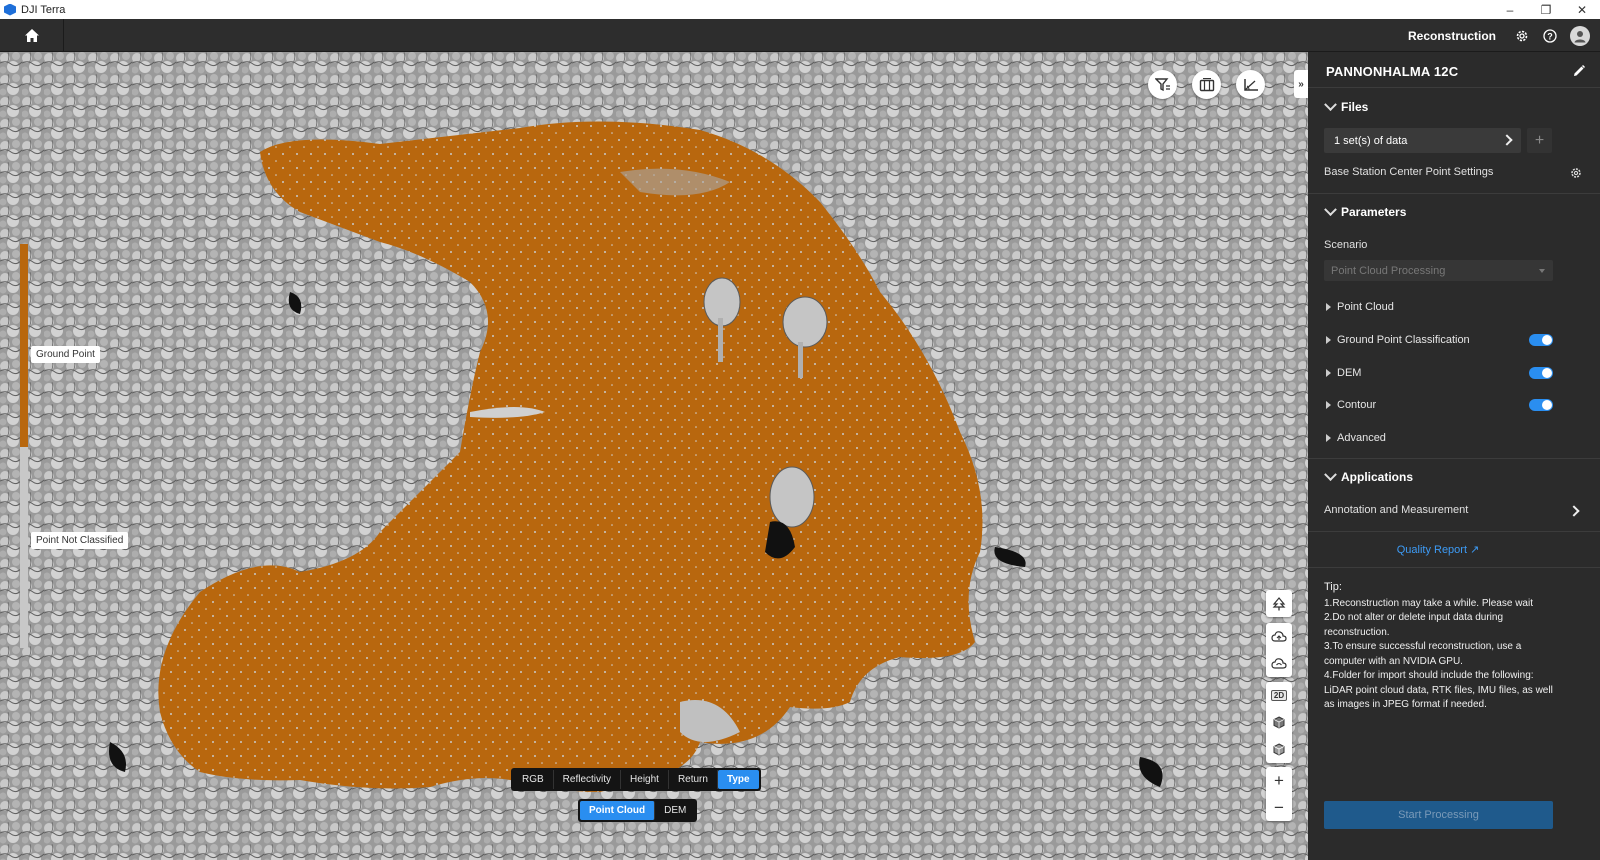 The height and width of the screenshot is (860, 1600). What do you see at coordinates (588, 779) in the screenshot?
I see `mode-reflectivity-button: Reflectivity` at bounding box center [588, 779].